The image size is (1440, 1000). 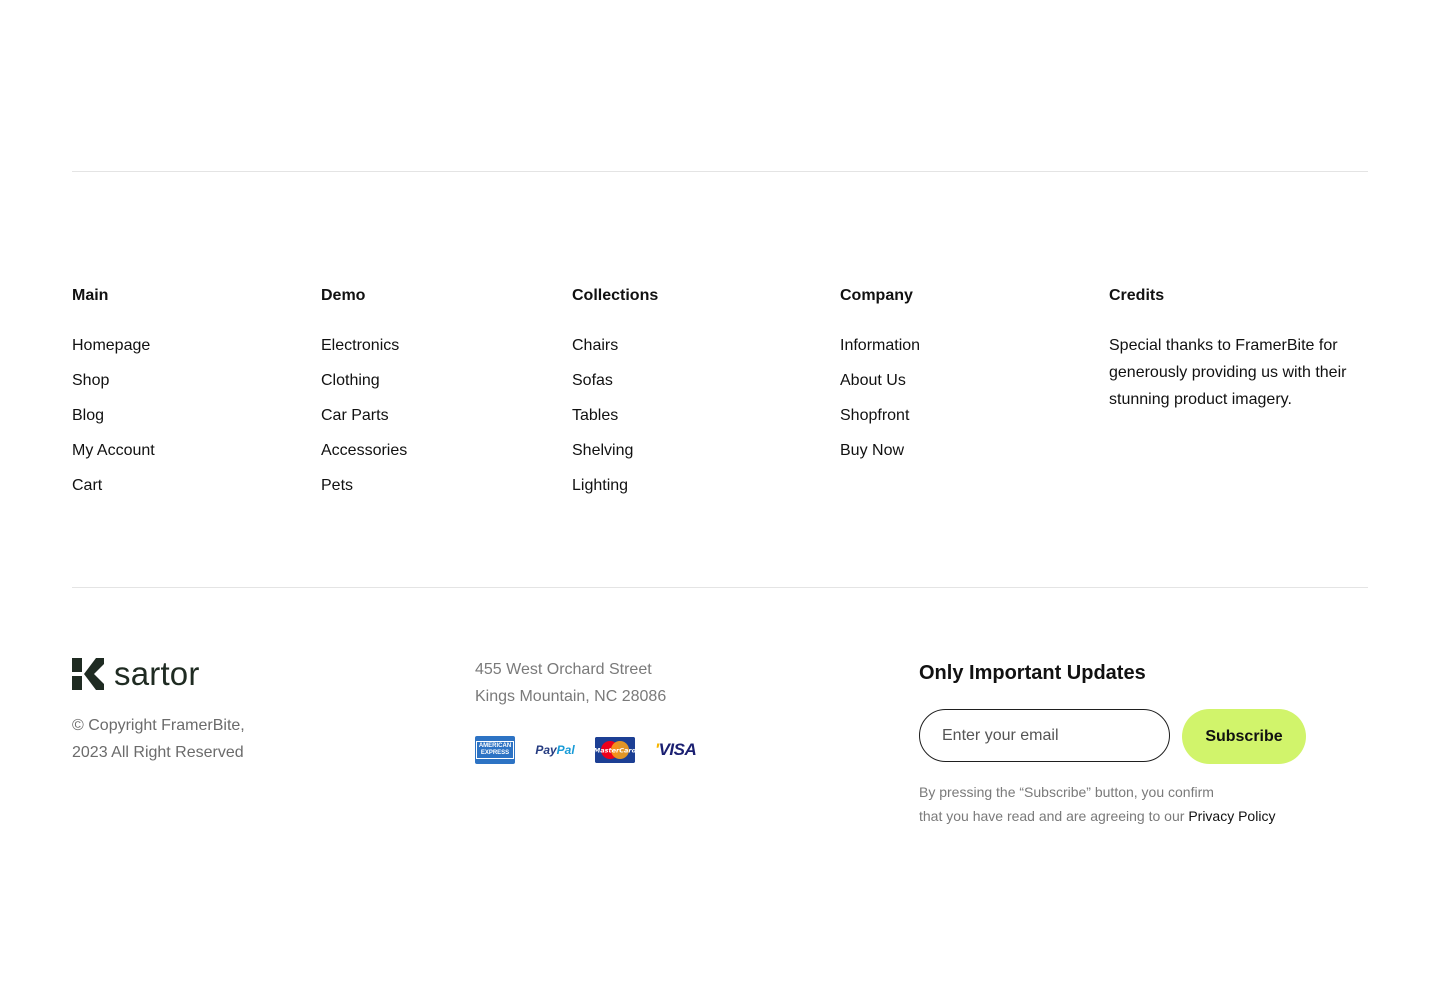 I want to click on mastercard-circles: MasterCard, so click(x=615, y=750).